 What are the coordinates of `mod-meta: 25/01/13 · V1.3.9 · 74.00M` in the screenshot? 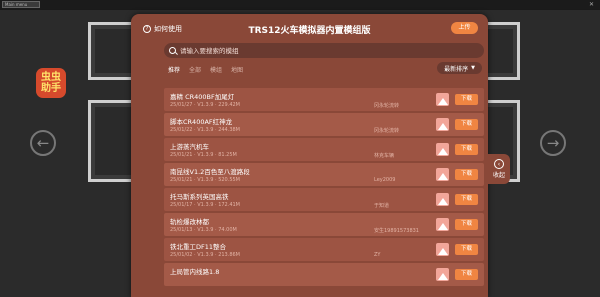 It's located at (203, 230).